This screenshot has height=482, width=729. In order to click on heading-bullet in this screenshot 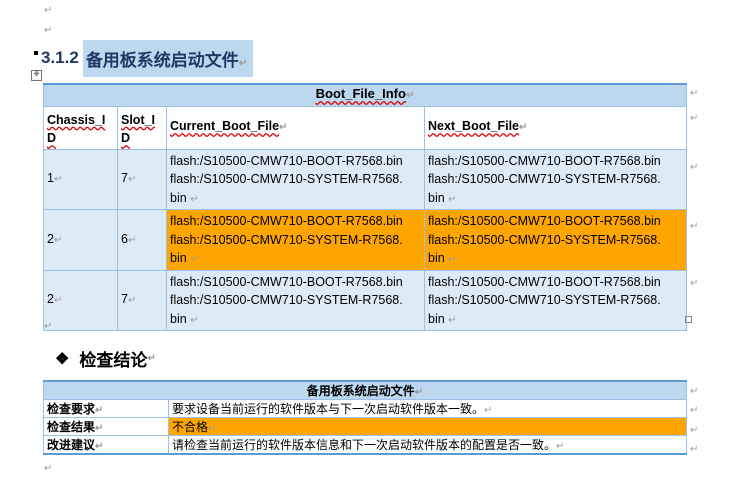, I will do `click(36, 53)`.